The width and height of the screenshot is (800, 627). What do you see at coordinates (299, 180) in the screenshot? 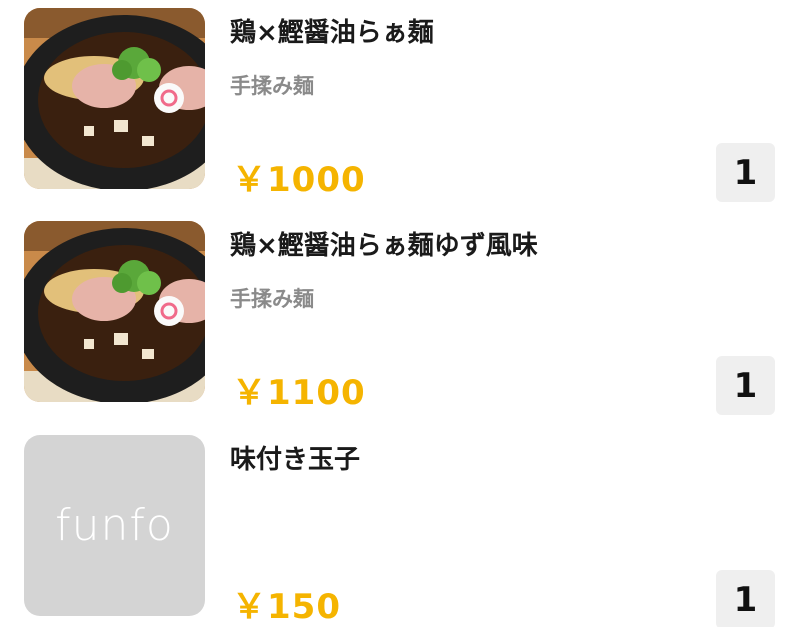
I see `item-price: ￥1000` at bounding box center [299, 180].